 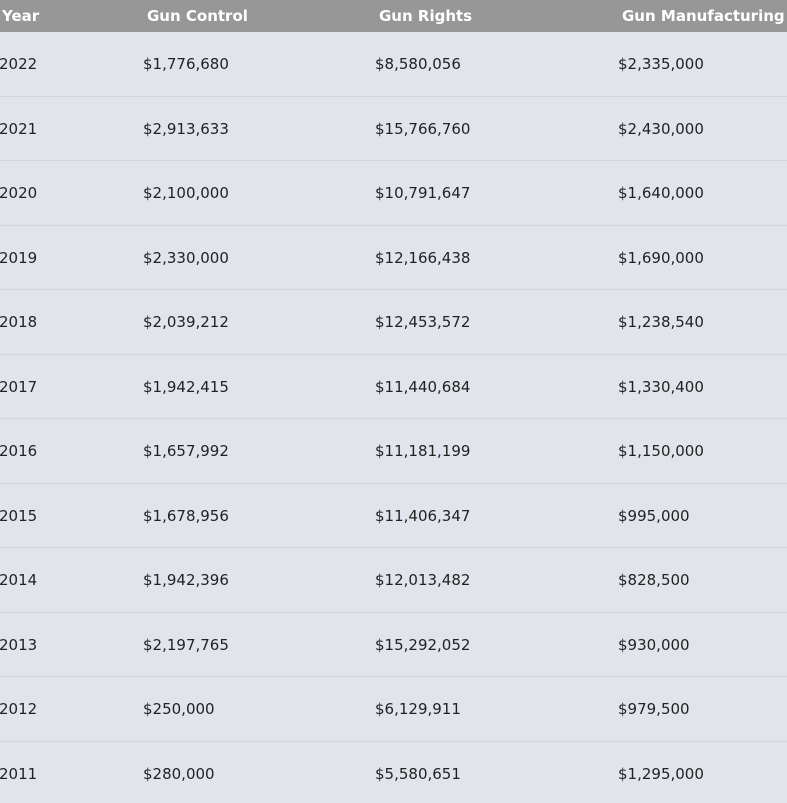 I want to click on cell-gun-manufacturing: $2,430,000, so click(x=661, y=128).